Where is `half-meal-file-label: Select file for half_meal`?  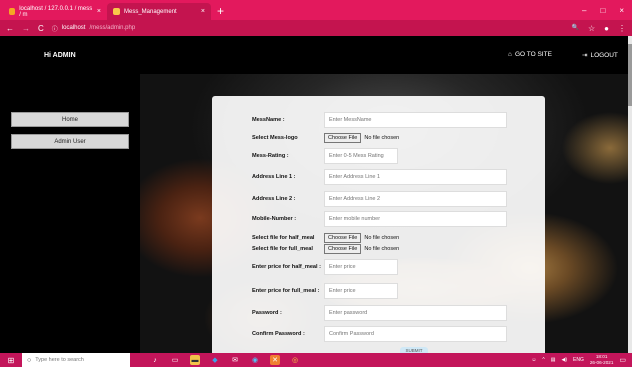 half-meal-file-label: Select file for half_meal is located at coordinates (283, 238).